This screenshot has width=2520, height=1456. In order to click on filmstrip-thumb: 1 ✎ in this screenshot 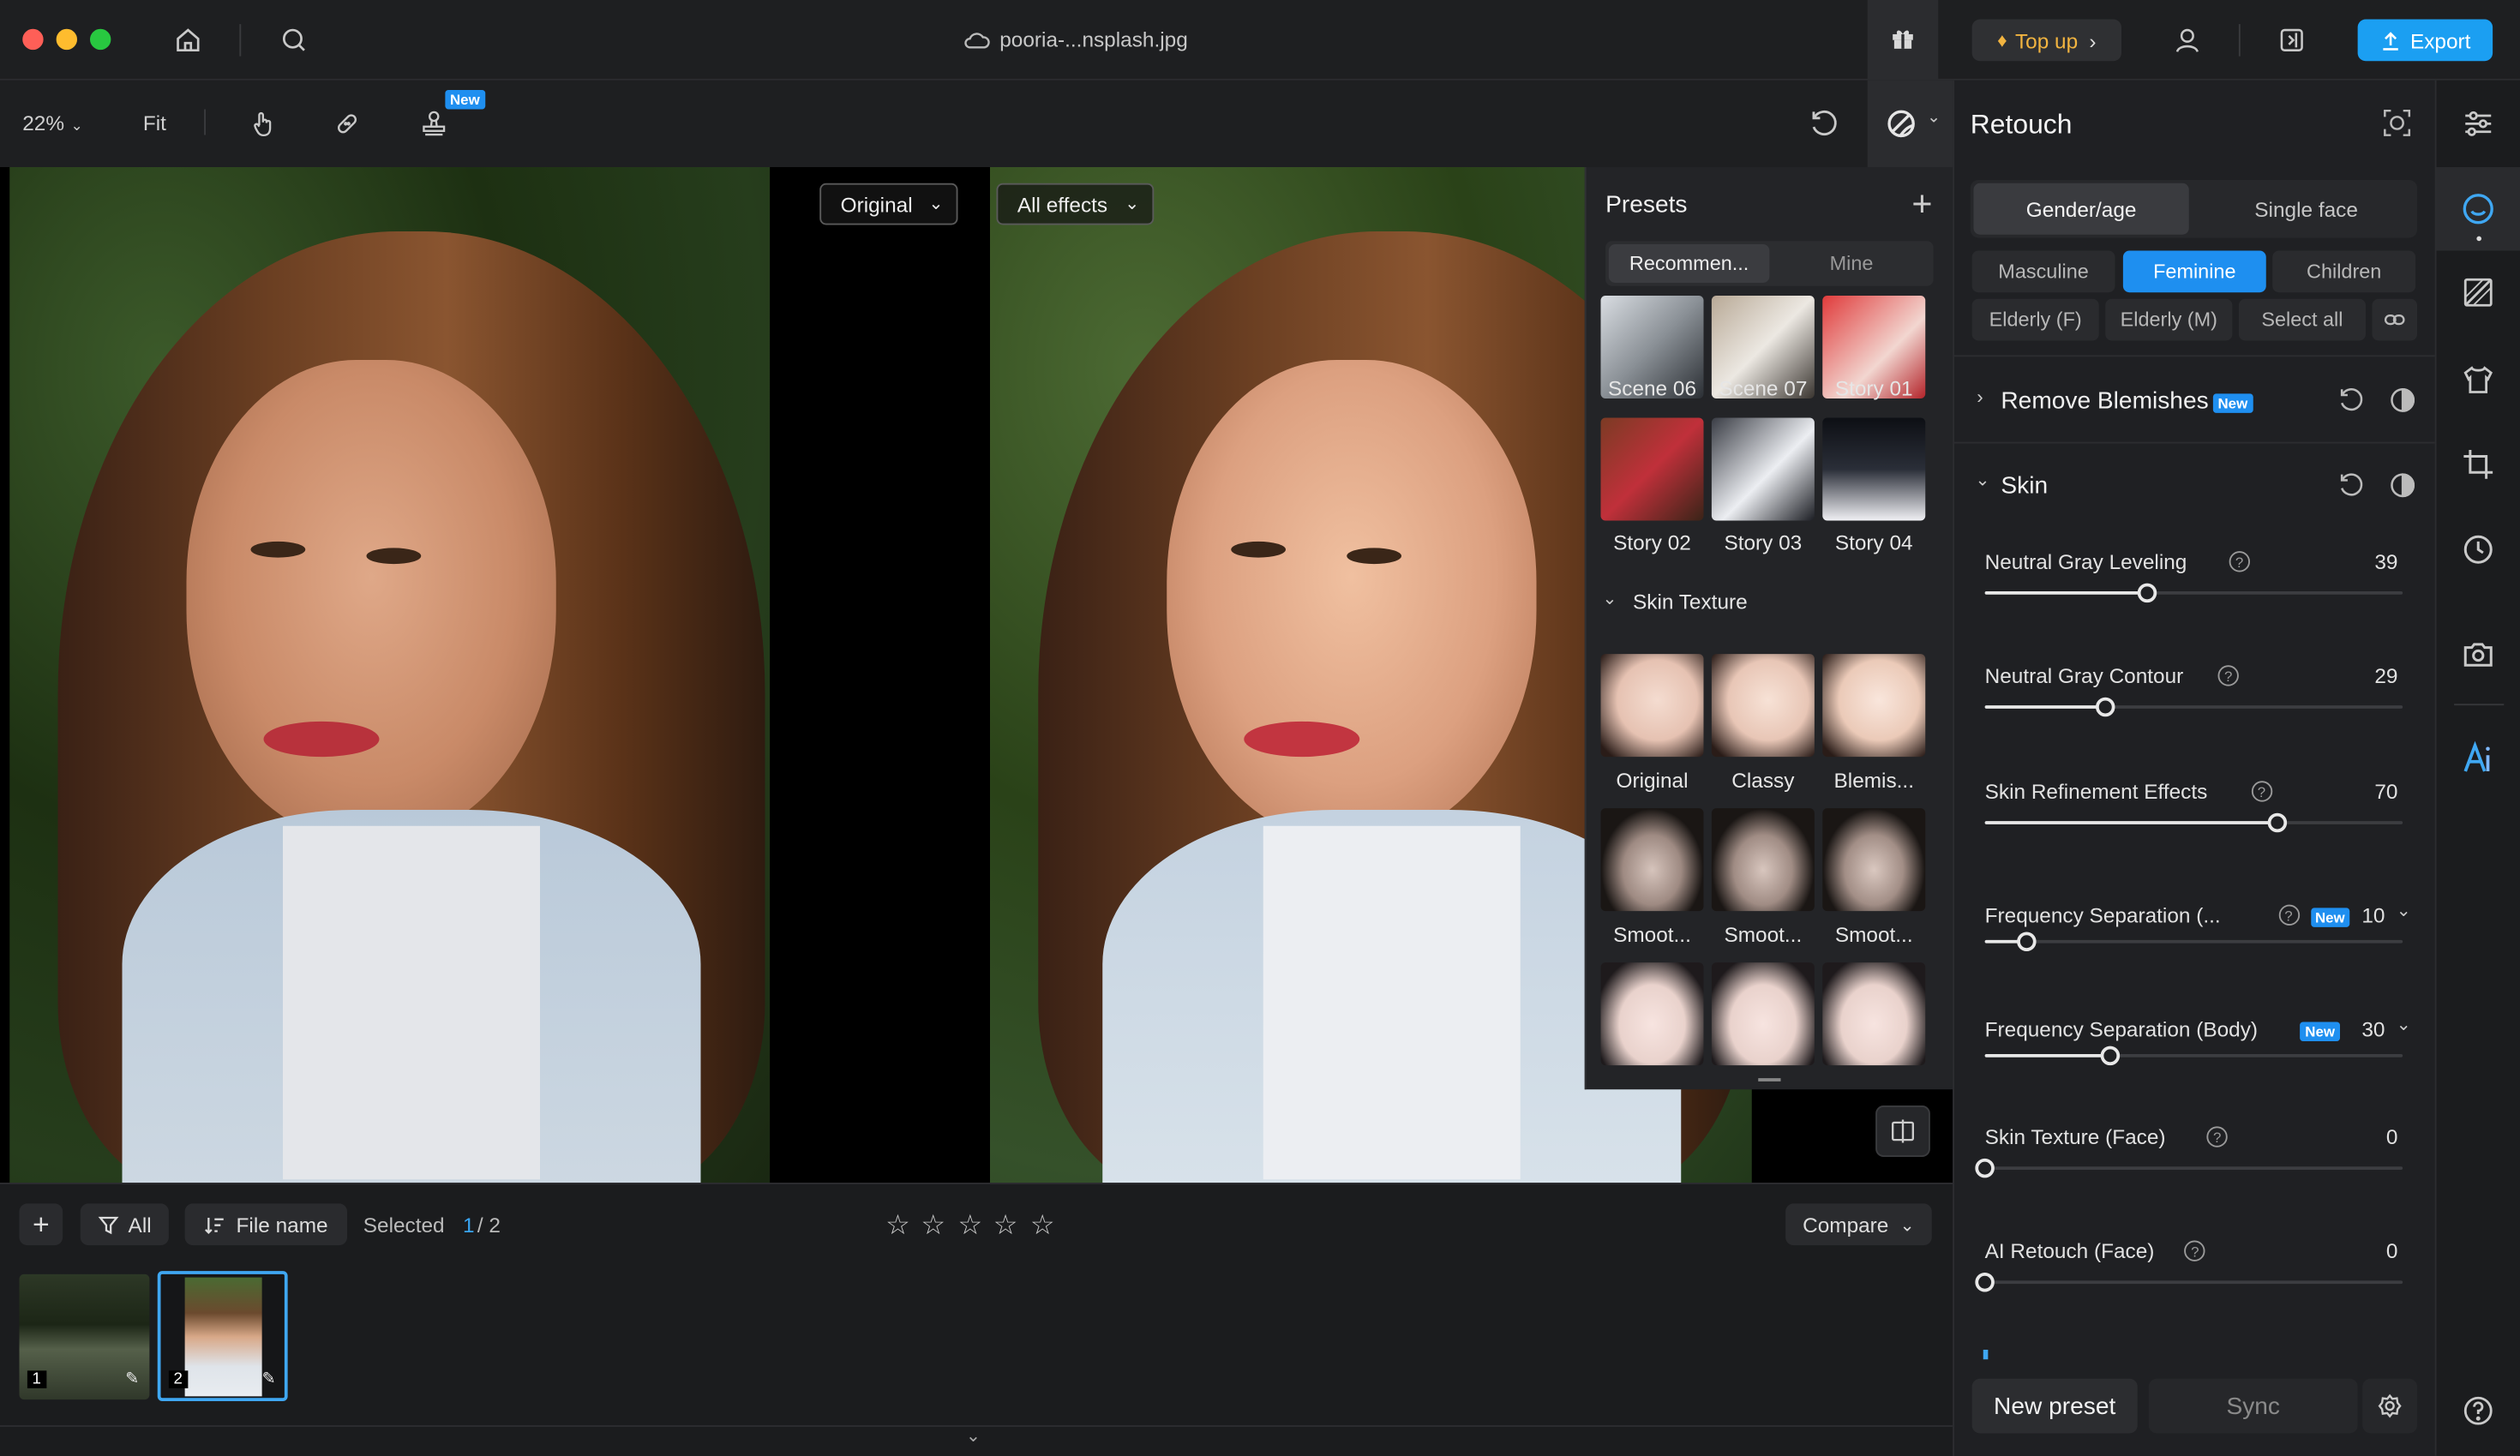, I will do `click(85, 1337)`.